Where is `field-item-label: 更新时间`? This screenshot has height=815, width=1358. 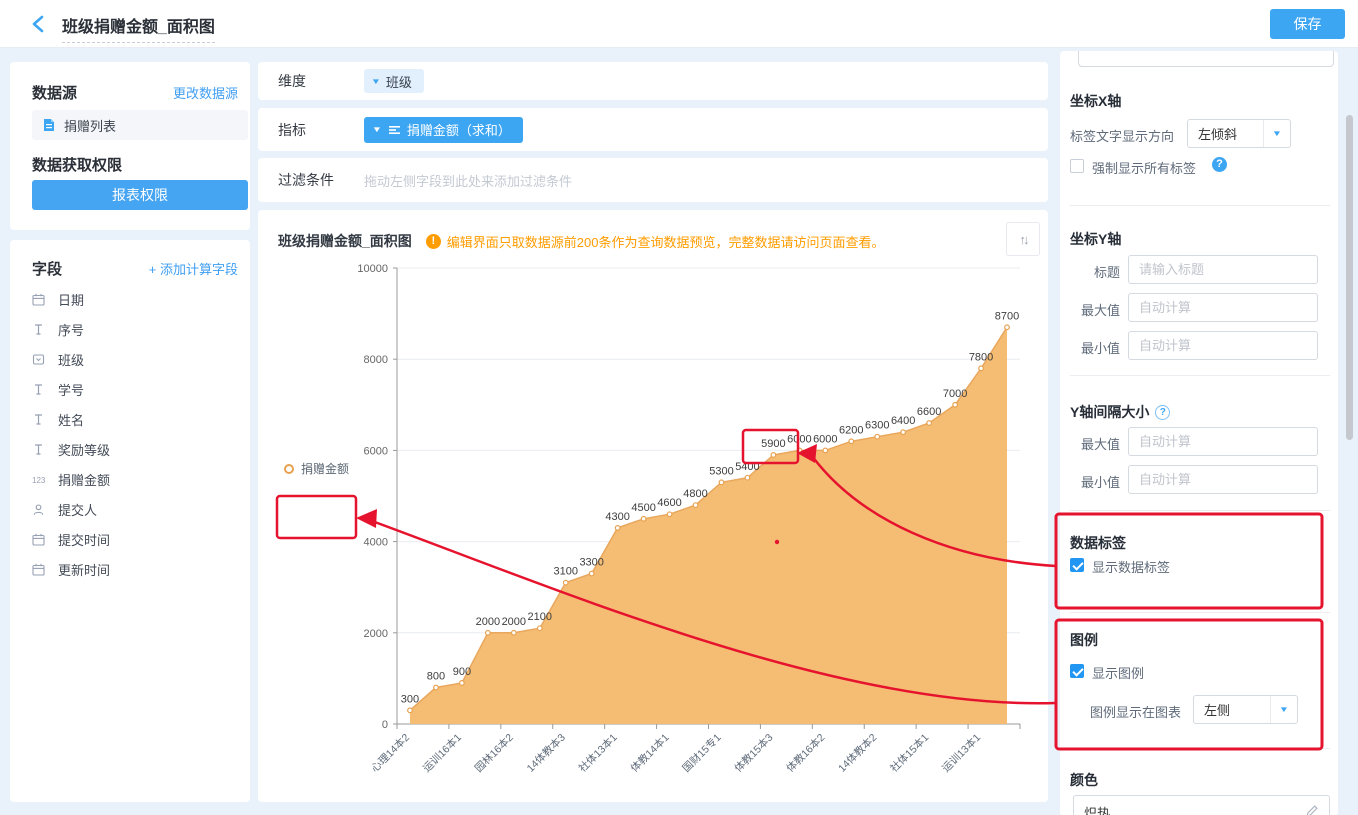
field-item-label: 更新时间 is located at coordinates (84, 570).